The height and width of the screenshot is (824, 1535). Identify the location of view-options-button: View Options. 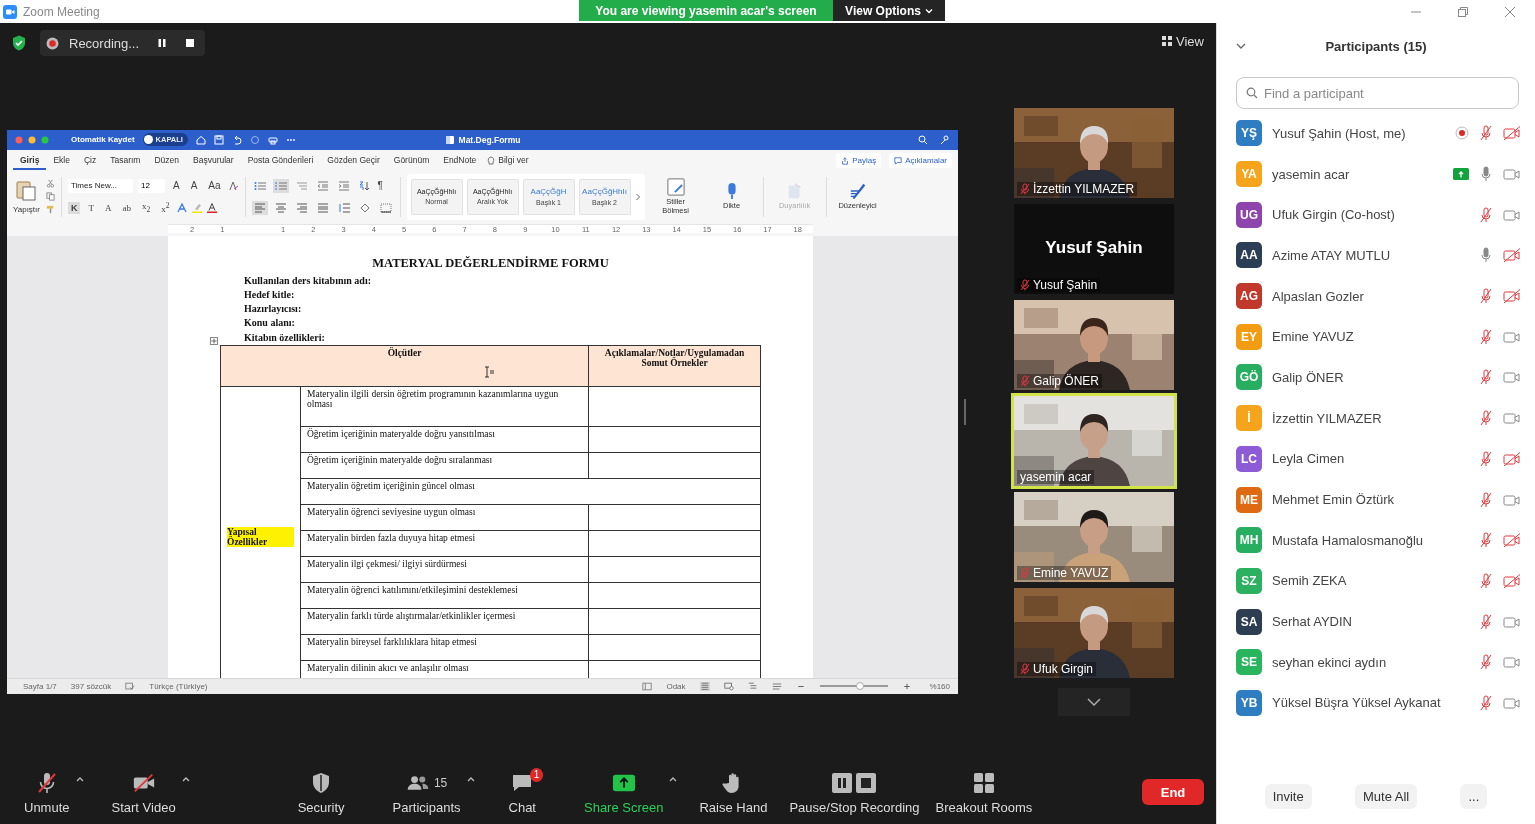
(889, 10).